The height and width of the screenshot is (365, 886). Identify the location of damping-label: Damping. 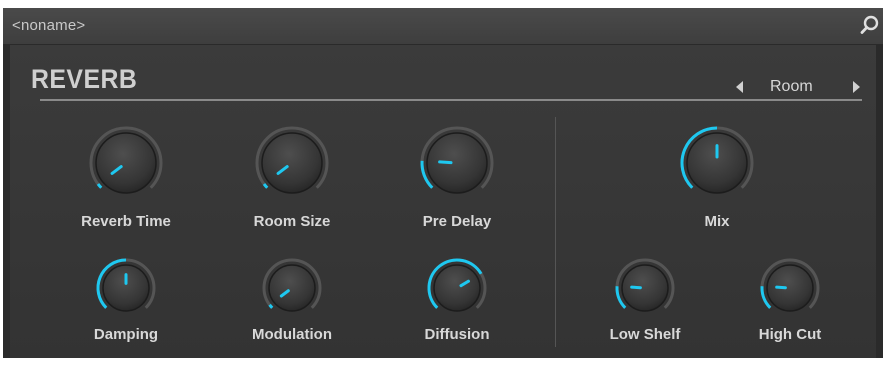
(126, 334).